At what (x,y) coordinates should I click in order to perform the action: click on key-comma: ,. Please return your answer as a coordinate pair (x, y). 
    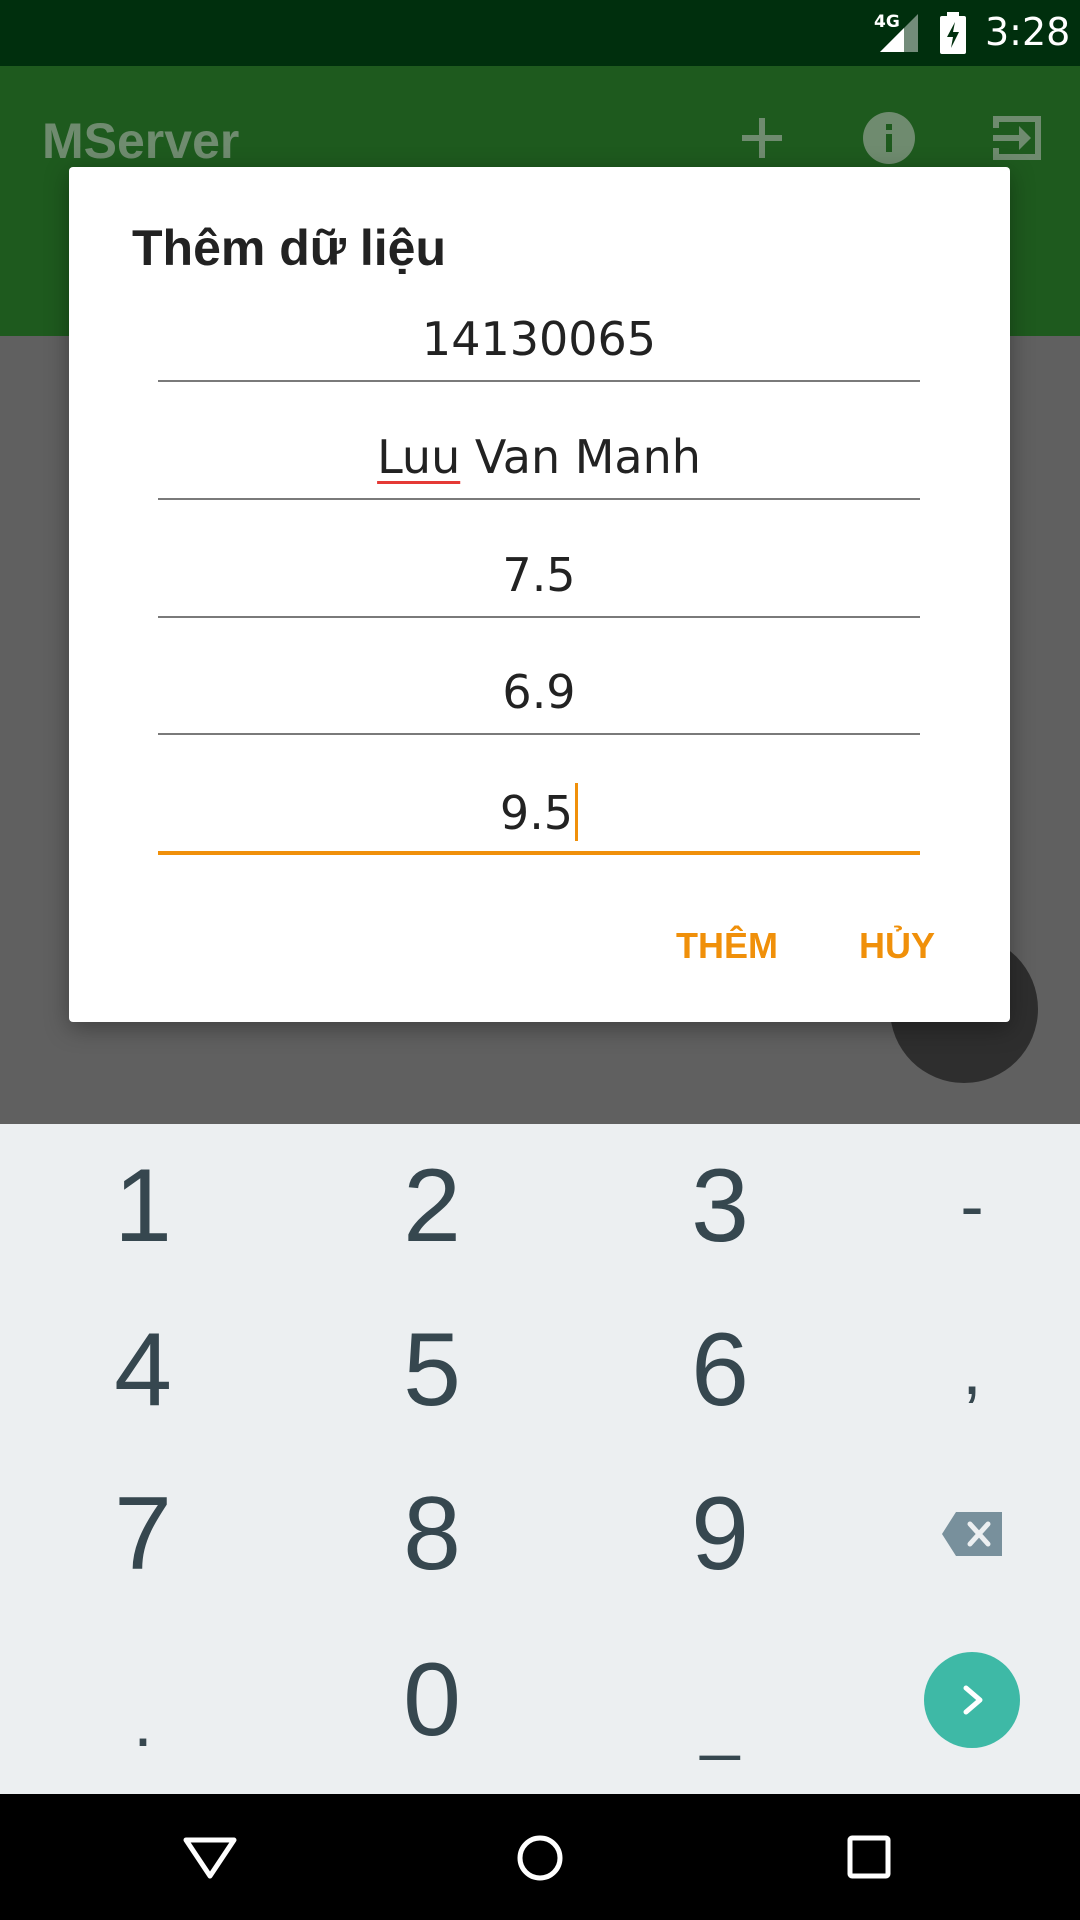
    Looking at the image, I should click on (958, 1370).